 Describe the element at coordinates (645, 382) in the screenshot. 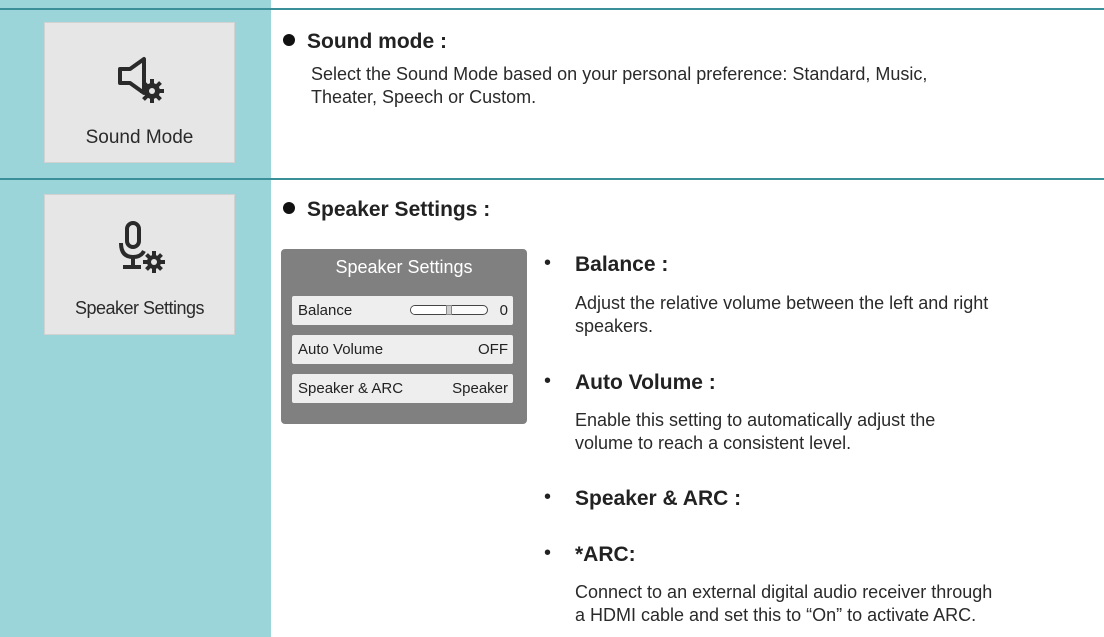

I see `auto-volume-heading: Auto Volume :` at that location.